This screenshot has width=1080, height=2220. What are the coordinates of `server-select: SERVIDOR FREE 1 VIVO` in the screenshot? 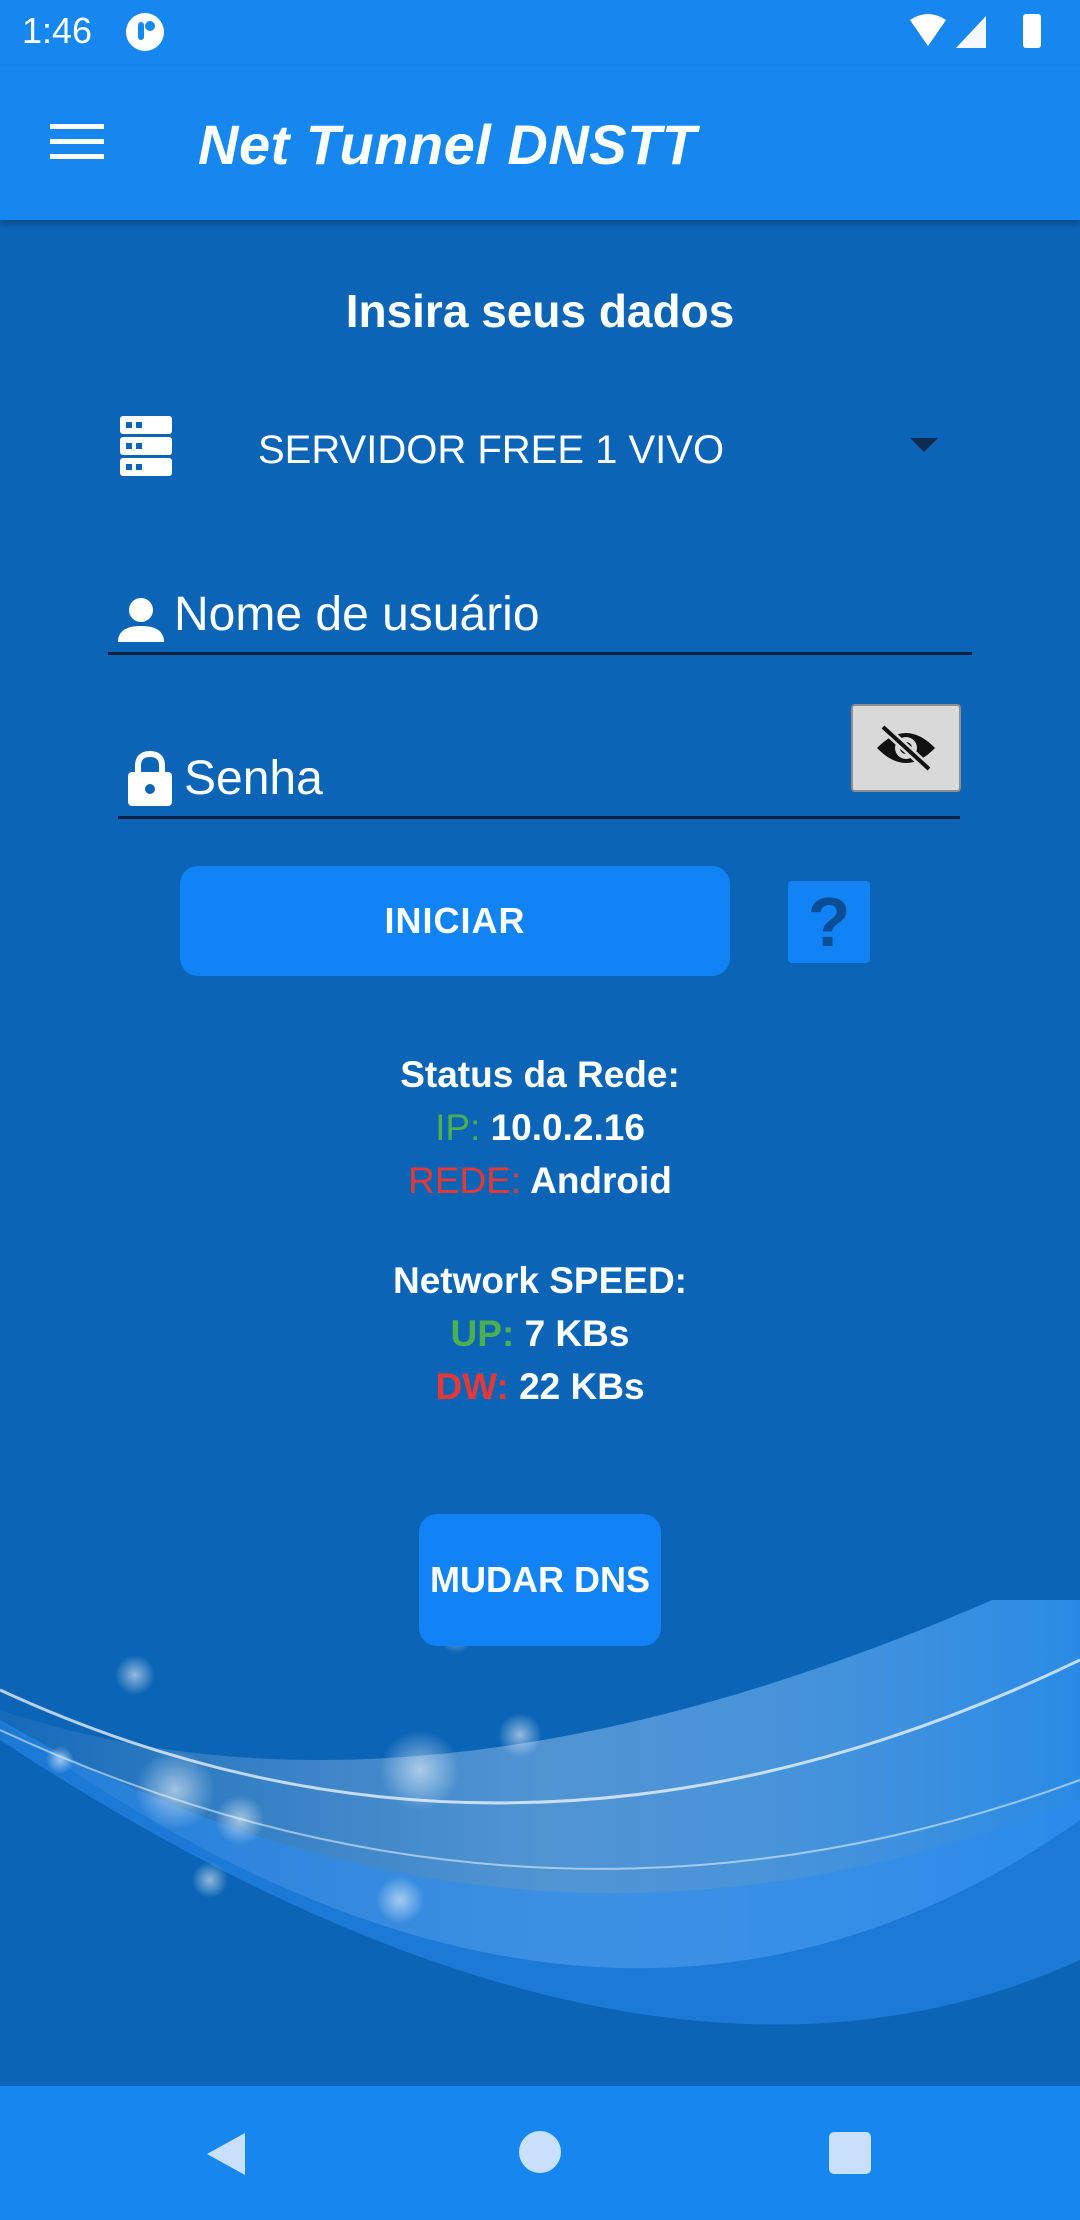 It's located at (533, 450).